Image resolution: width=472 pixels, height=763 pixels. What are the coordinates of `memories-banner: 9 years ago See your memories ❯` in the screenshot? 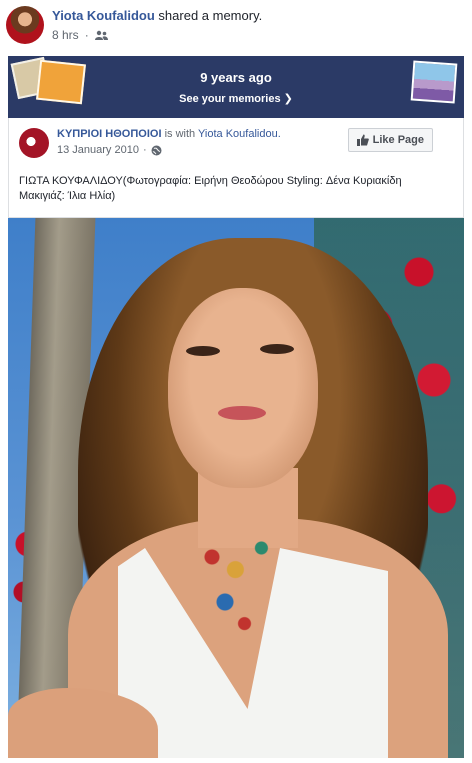 It's located at (236, 87).